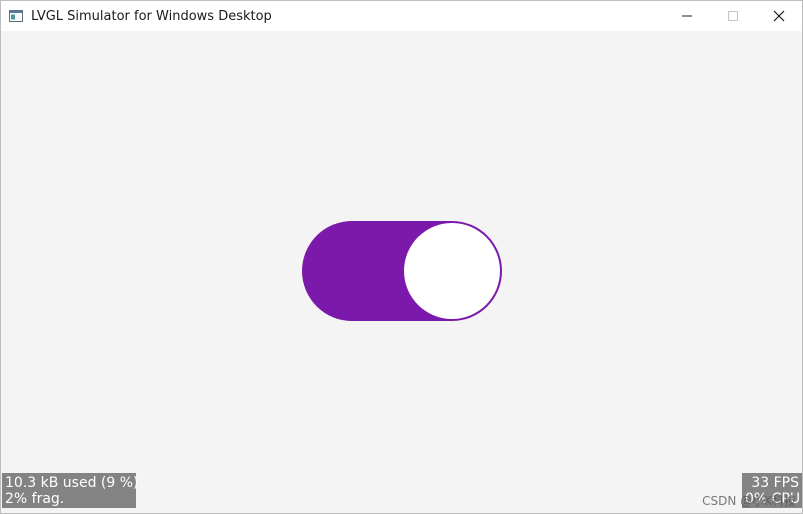 The height and width of the screenshot is (514, 803). I want to click on toggle-switch, so click(402, 271).